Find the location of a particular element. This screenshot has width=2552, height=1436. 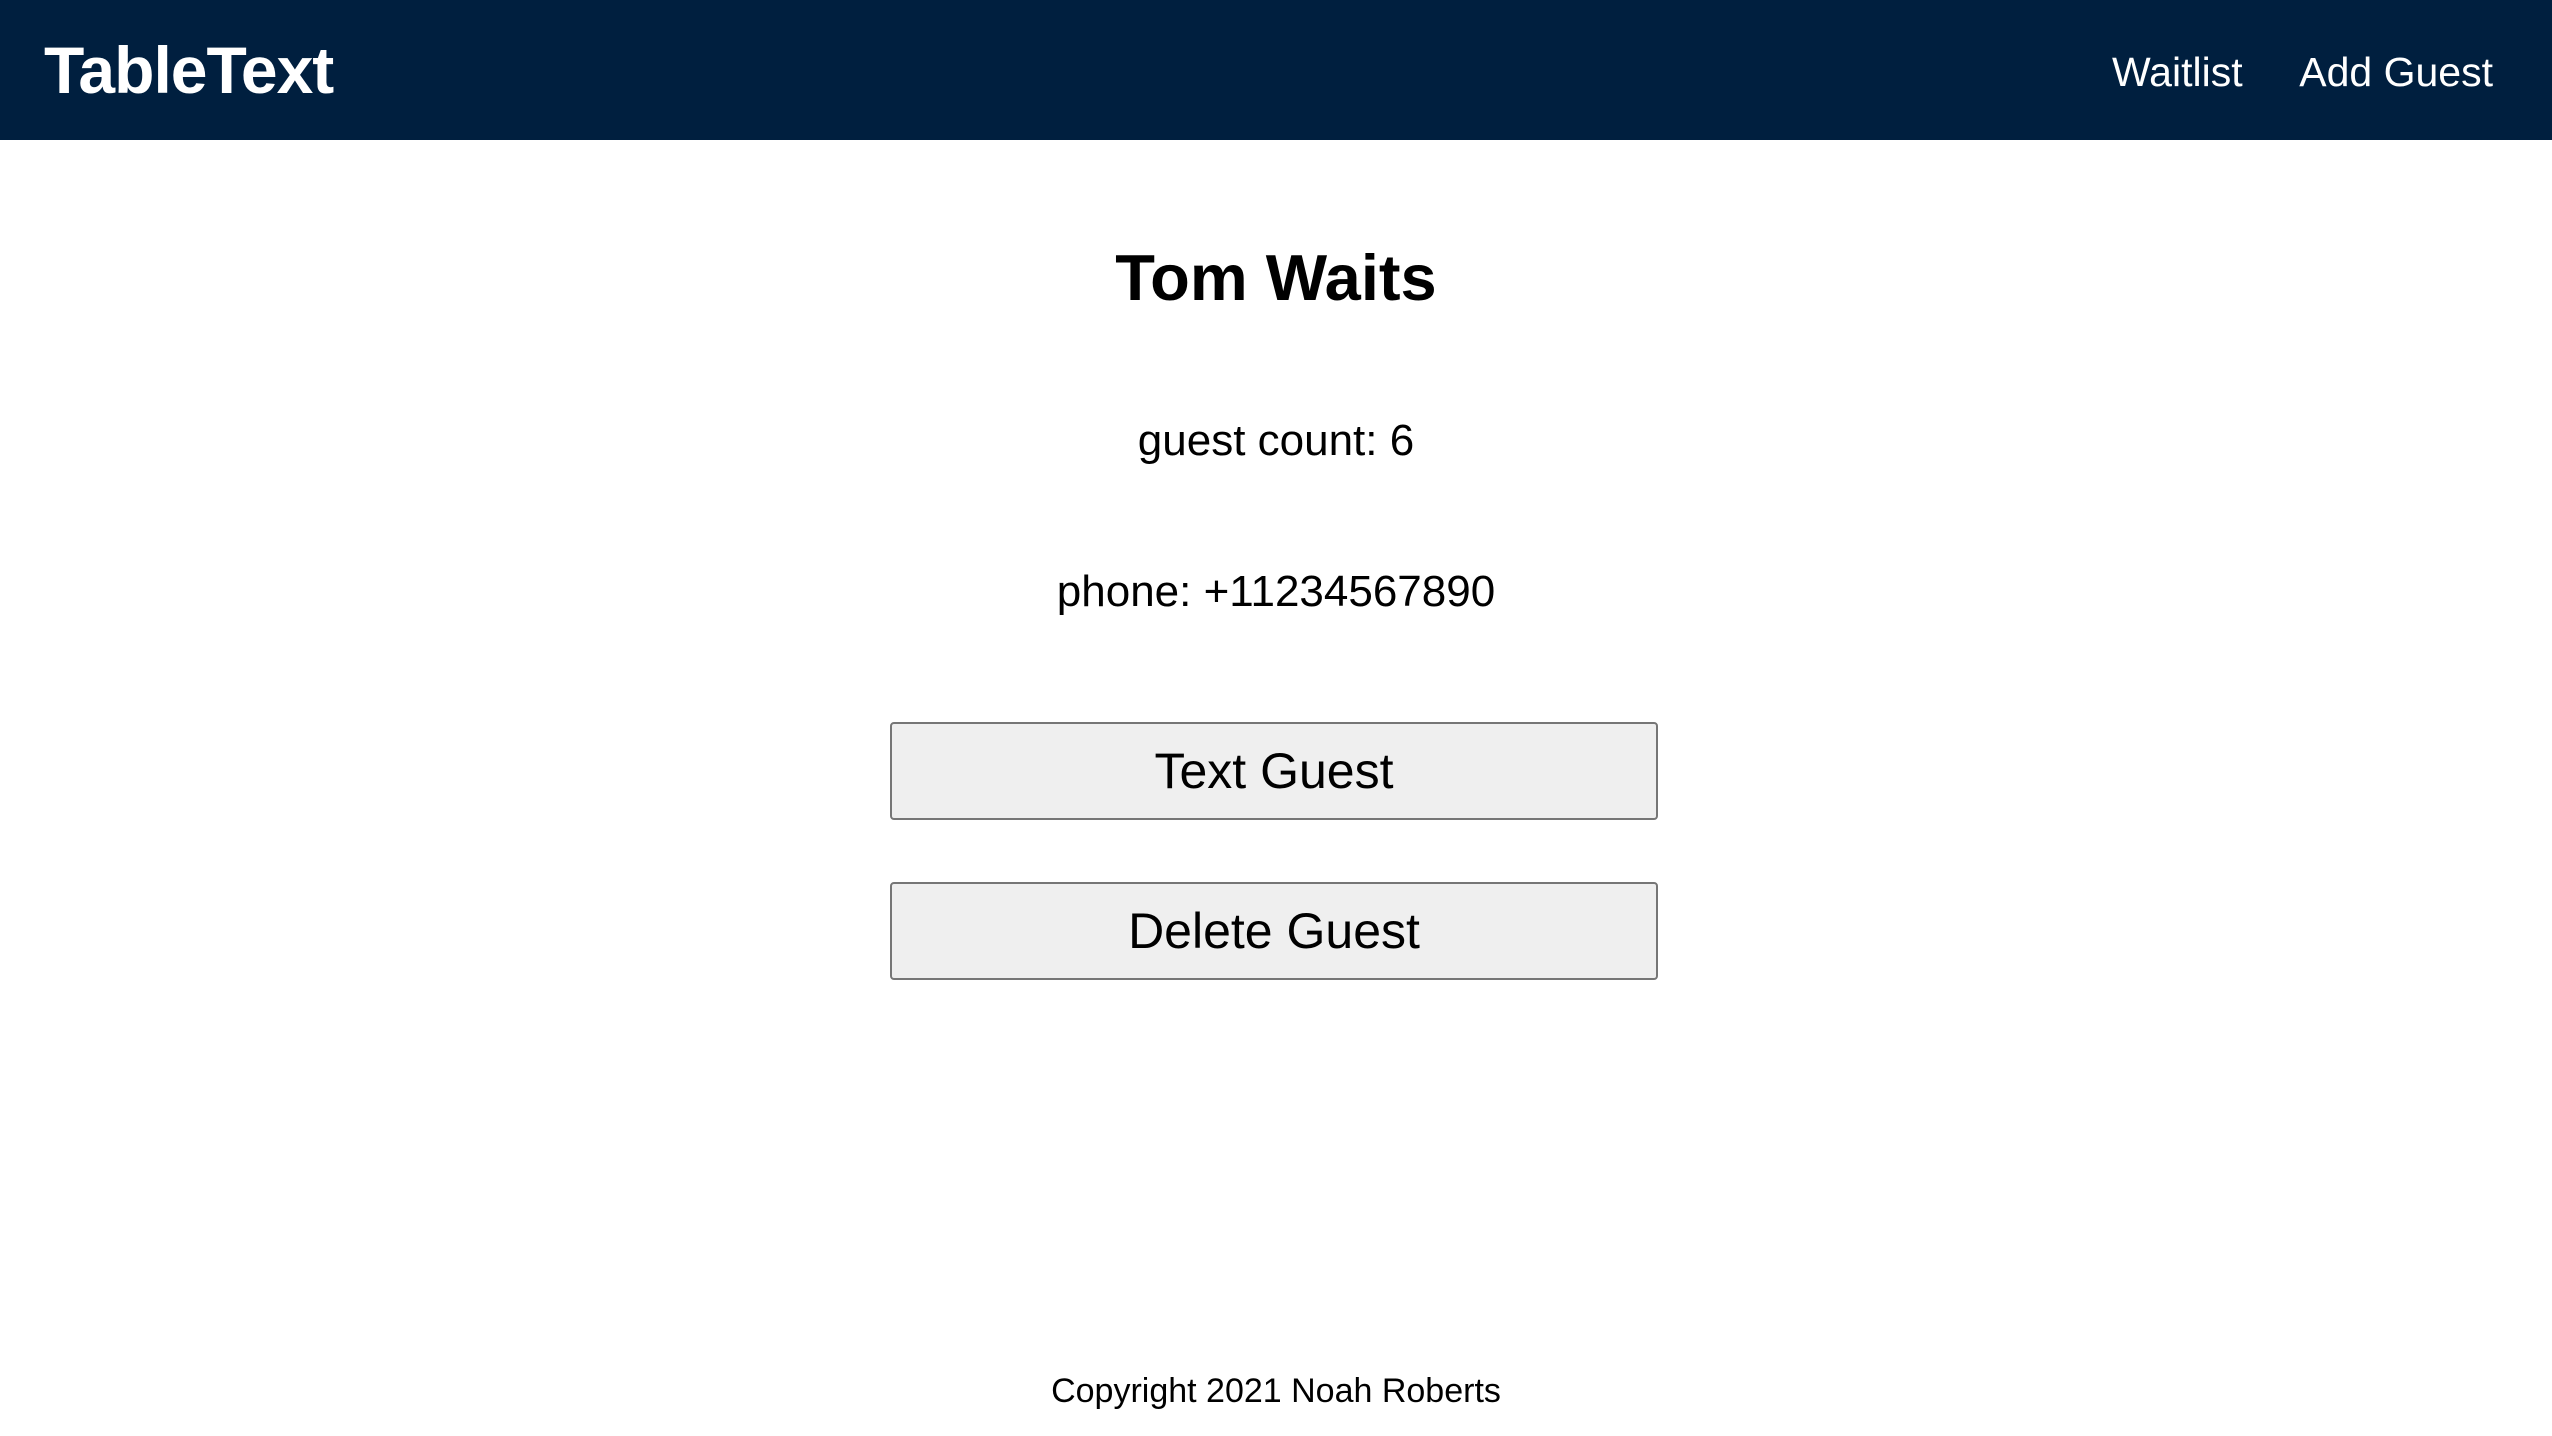

nav-link-add-guest: Add Guest is located at coordinates (2396, 70).